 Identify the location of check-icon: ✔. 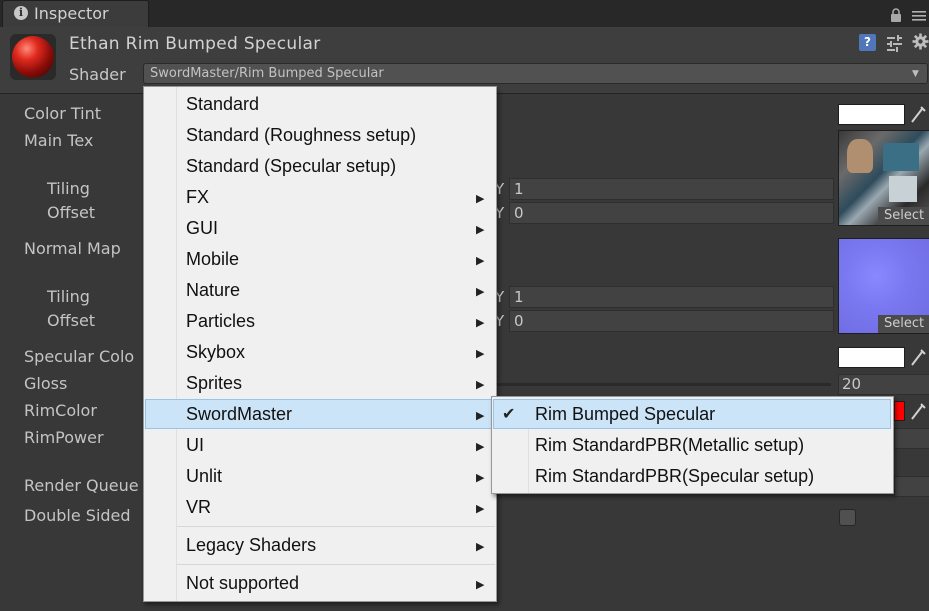
(509, 413).